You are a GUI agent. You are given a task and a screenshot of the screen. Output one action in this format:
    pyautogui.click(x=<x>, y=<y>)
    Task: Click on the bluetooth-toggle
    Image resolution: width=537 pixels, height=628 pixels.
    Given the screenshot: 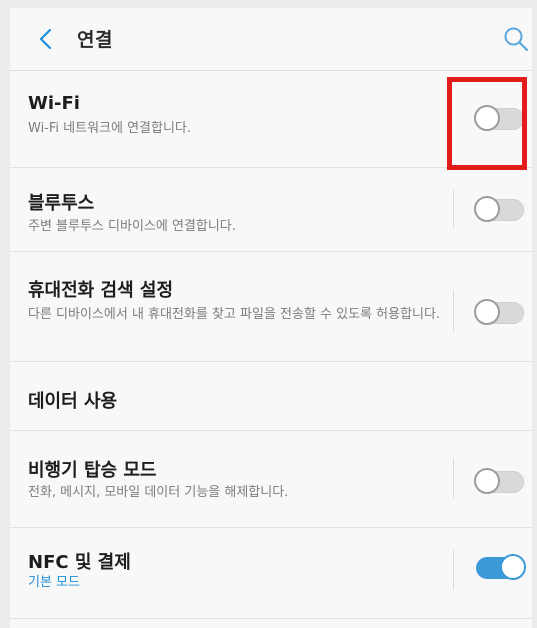 What is the action you would take?
    pyautogui.click(x=499, y=209)
    